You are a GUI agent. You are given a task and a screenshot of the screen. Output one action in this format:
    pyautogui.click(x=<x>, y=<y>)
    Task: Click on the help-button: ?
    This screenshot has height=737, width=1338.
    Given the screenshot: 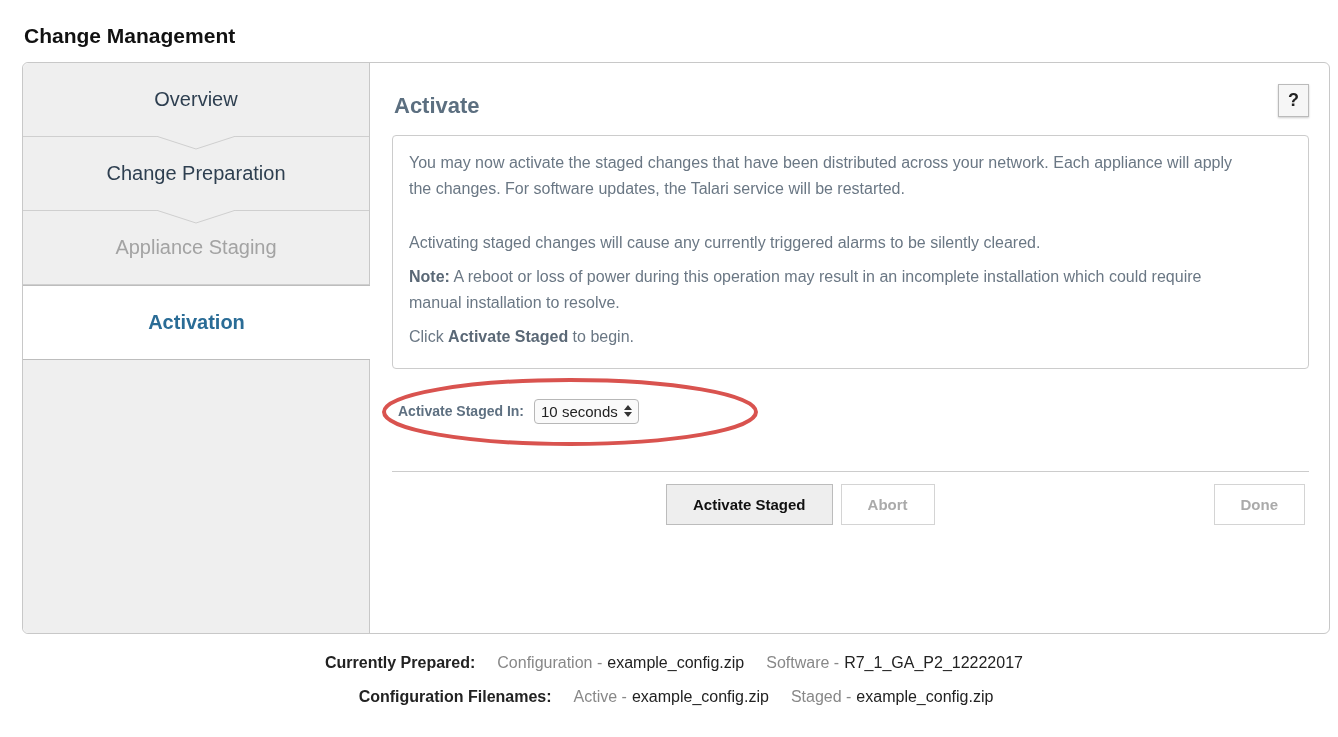 What is the action you would take?
    pyautogui.click(x=1293, y=100)
    